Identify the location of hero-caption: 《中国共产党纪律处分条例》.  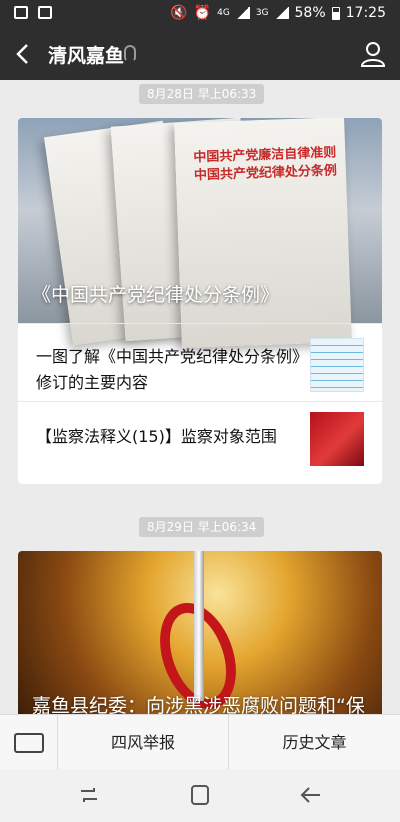
(156, 295).